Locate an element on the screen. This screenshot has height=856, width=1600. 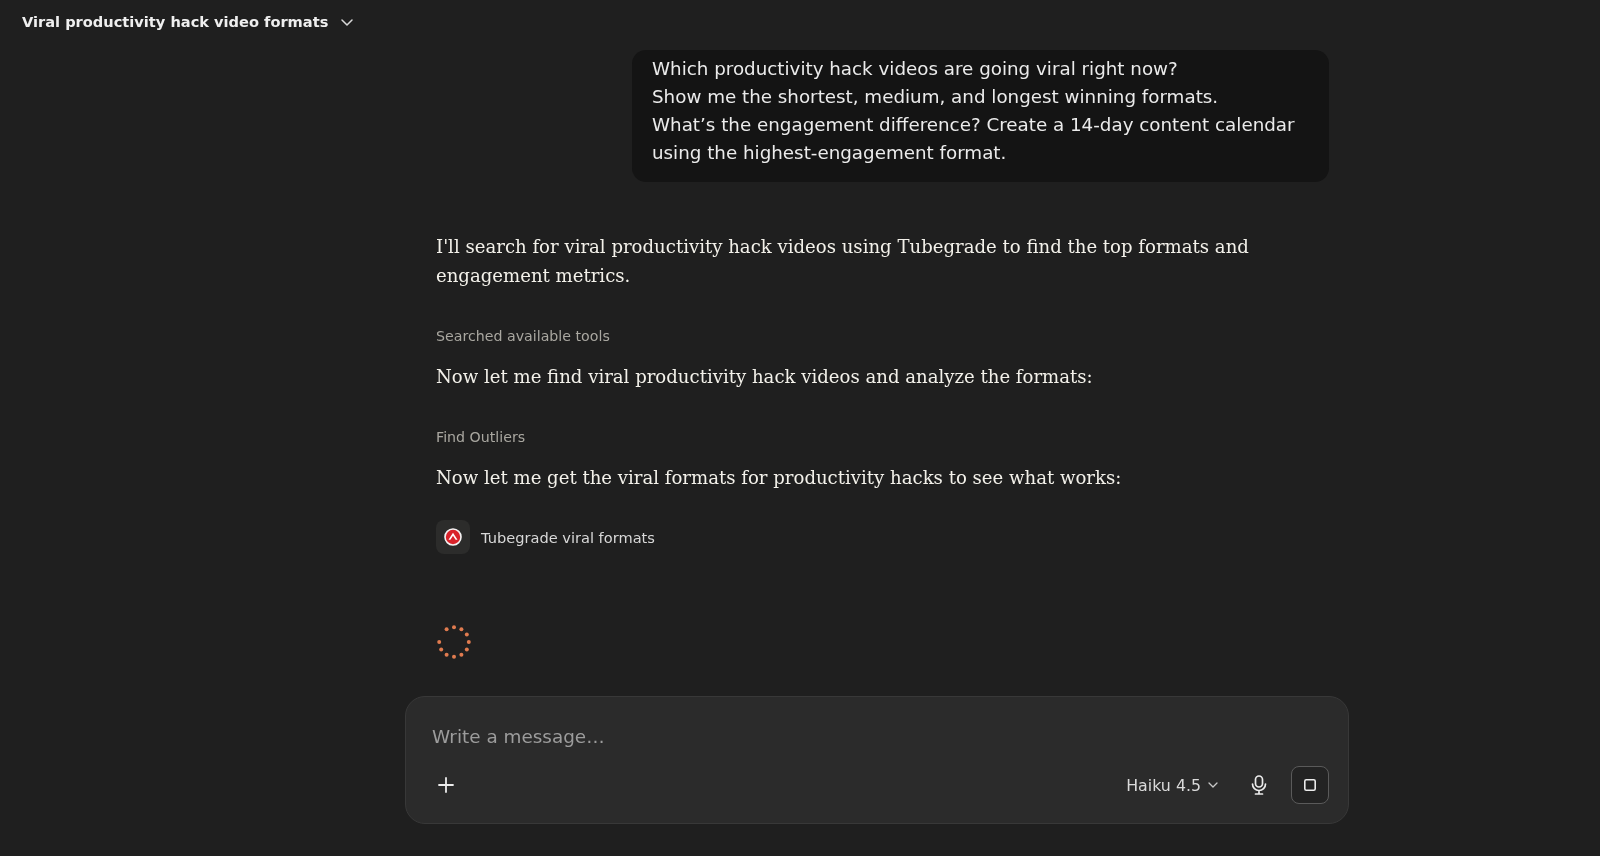
assistant-text: Now let me find viral productivity hack videos and analyze the formats: is located at coordinates (765, 377).